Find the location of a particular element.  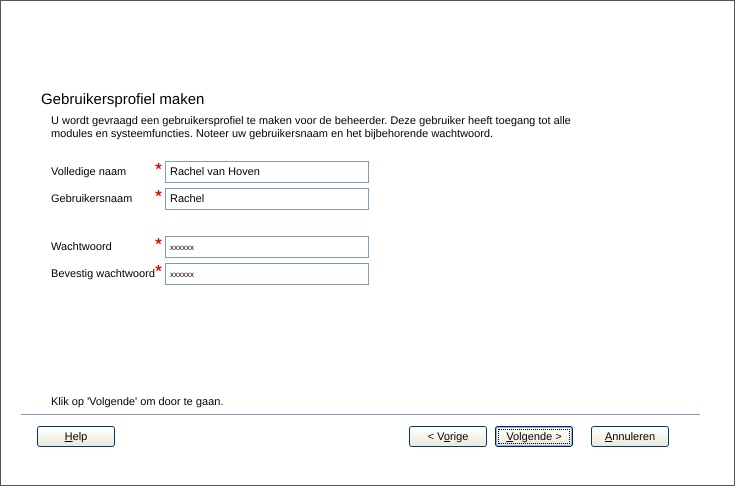

description: U wordt gevraagd een gebruikersprofiel te maken voor de beheerder. Deze gebruiker heeft toegang tot alle modules en systeemfuncties. Noteer uw gebruikersnaam en het bijbehorende wachtwoord. is located at coordinates (311, 128).